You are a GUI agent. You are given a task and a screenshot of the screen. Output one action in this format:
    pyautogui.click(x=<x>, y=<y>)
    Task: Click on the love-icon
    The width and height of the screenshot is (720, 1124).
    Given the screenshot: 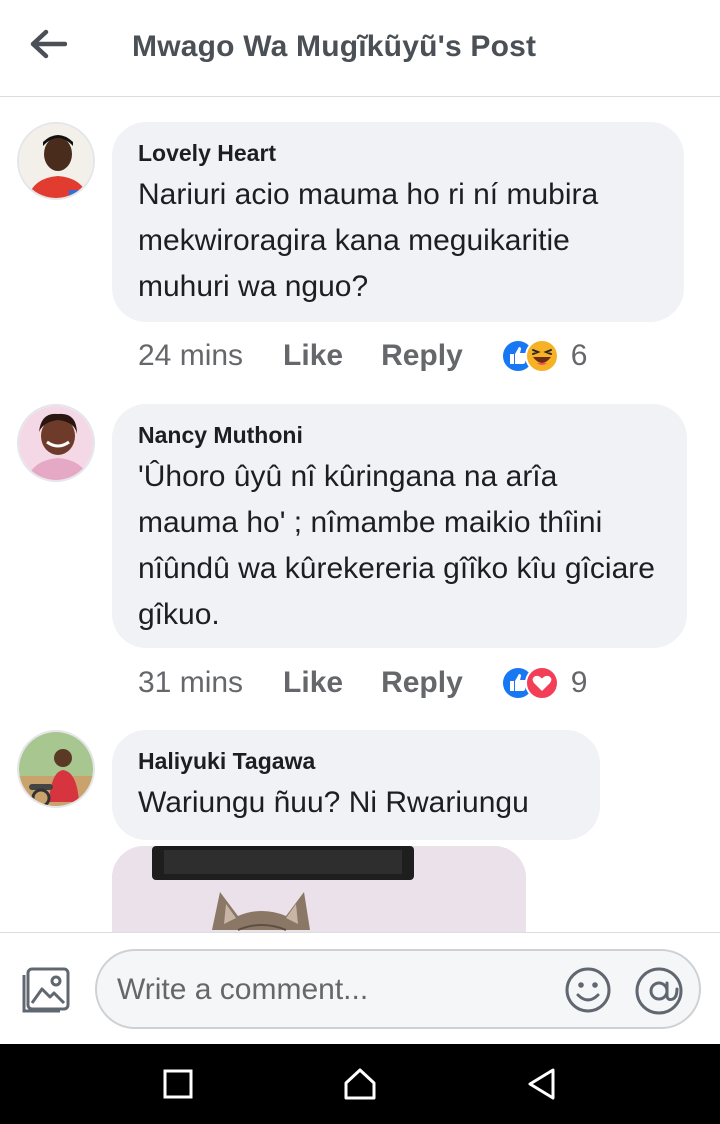 What is the action you would take?
    pyautogui.click(x=541, y=683)
    